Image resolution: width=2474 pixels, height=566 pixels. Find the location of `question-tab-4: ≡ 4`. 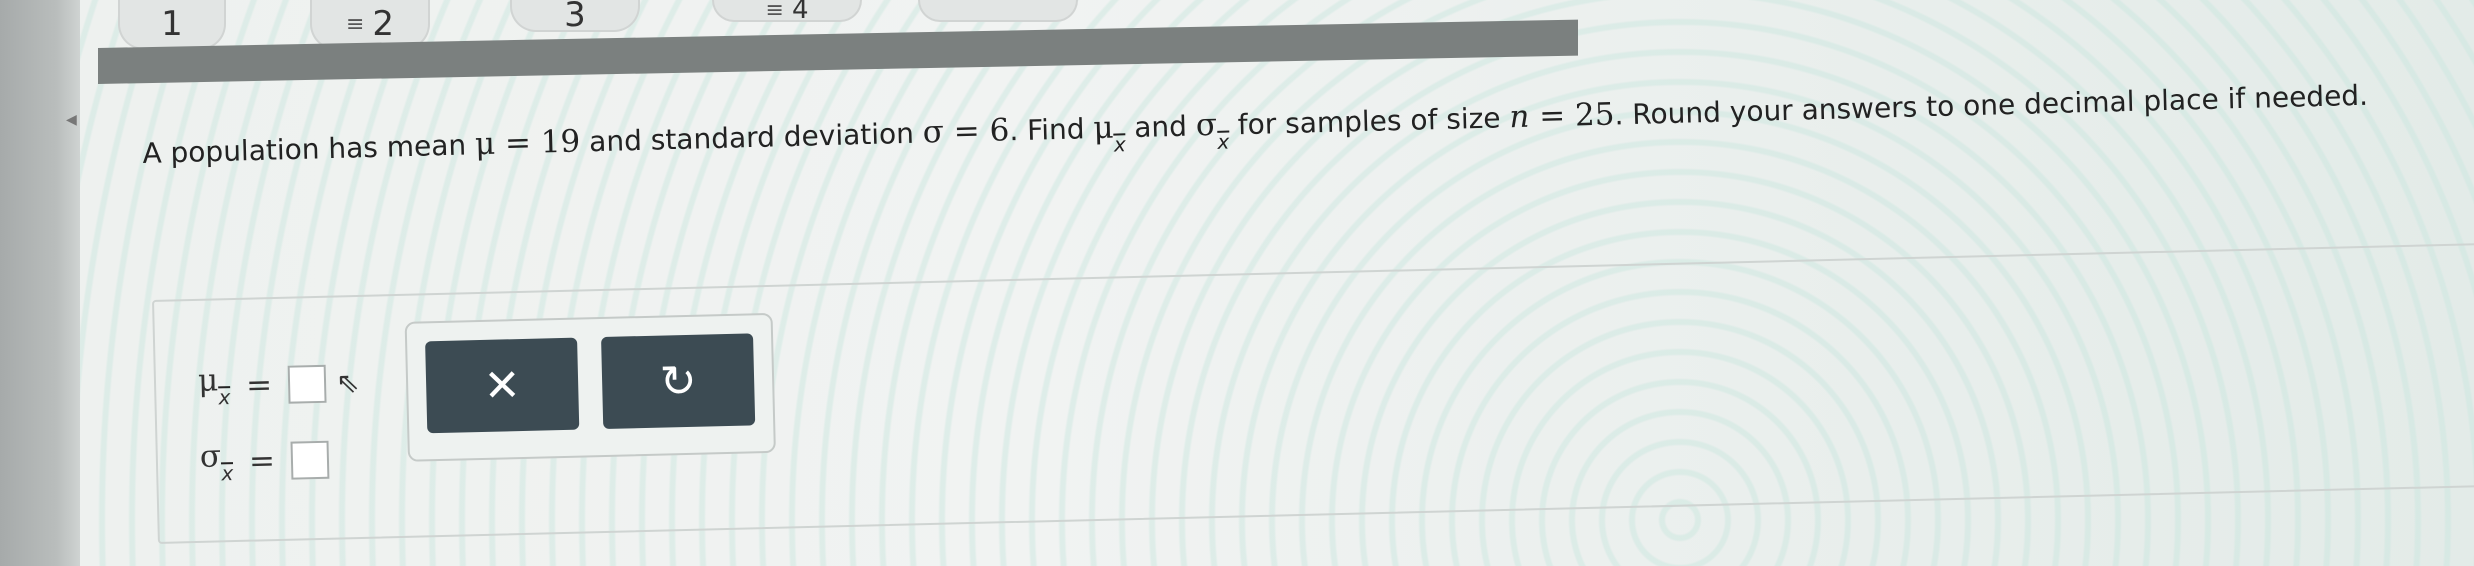

question-tab-4: ≡ 4 is located at coordinates (787, 12).